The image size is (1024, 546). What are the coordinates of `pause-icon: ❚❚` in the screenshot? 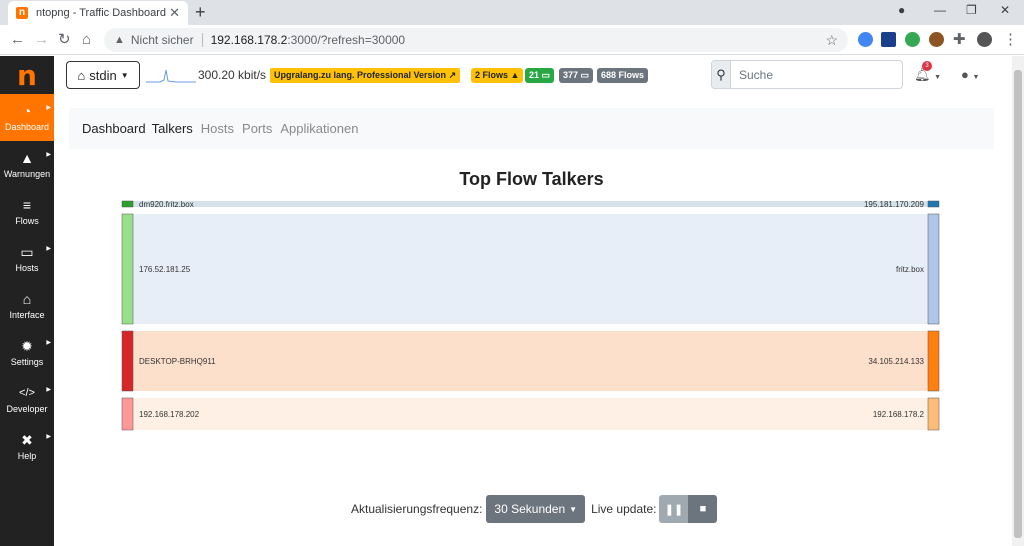 It's located at (674, 509).